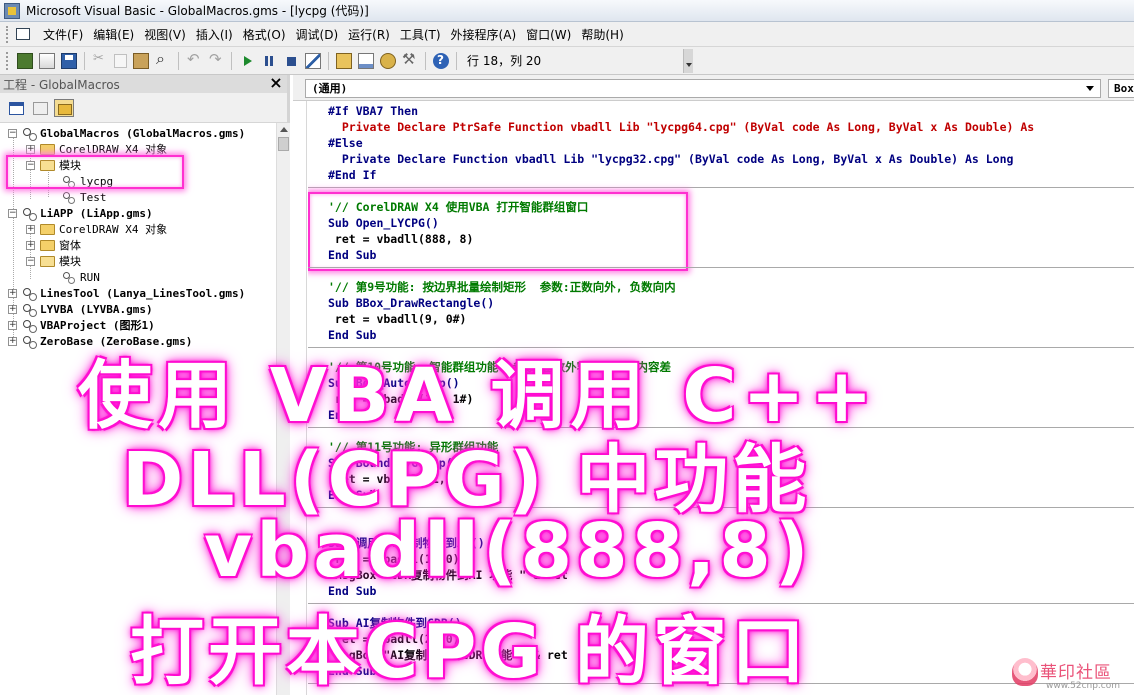 The height and width of the screenshot is (695, 1134). What do you see at coordinates (406, 543) in the screenshot?
I see `code-line: Sub 调用CDR复制物件到AI()` at bounding box center [406, 543].